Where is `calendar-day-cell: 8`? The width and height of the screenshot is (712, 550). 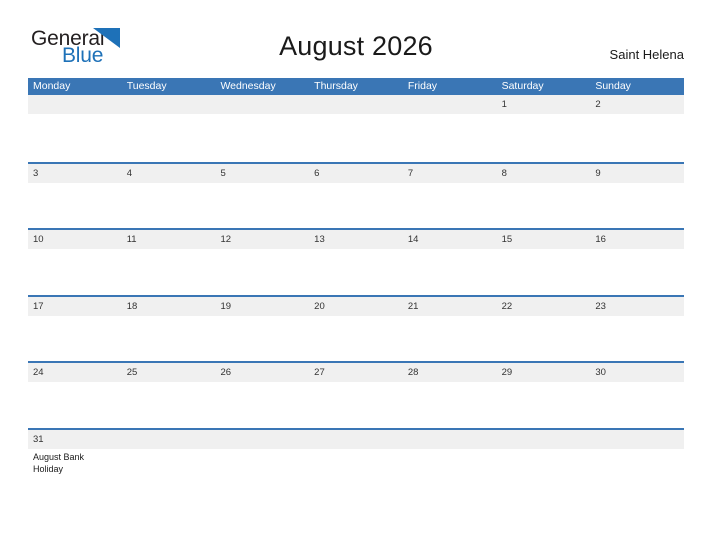 calendar-day-cell: 8 is located at coordinates (544, 196).